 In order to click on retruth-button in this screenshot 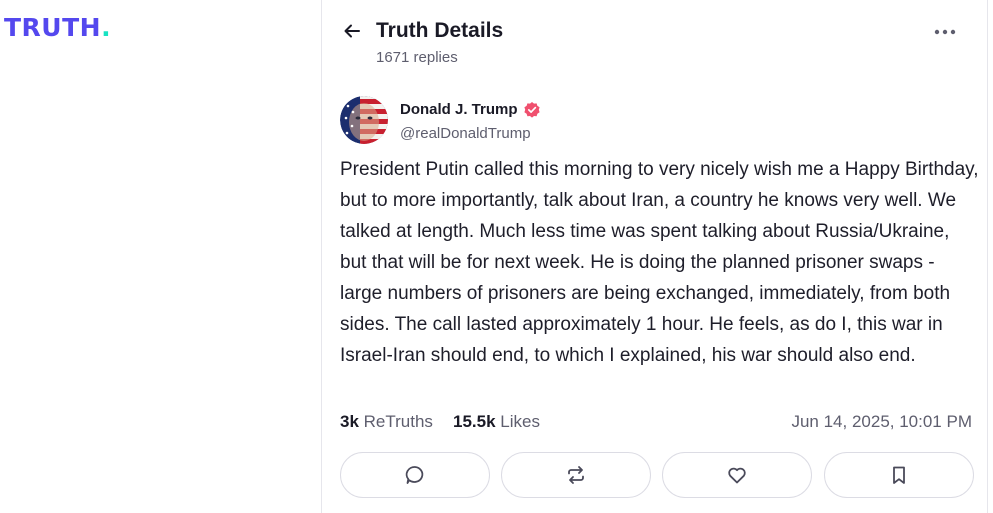, I will do `click(576, 475)`.